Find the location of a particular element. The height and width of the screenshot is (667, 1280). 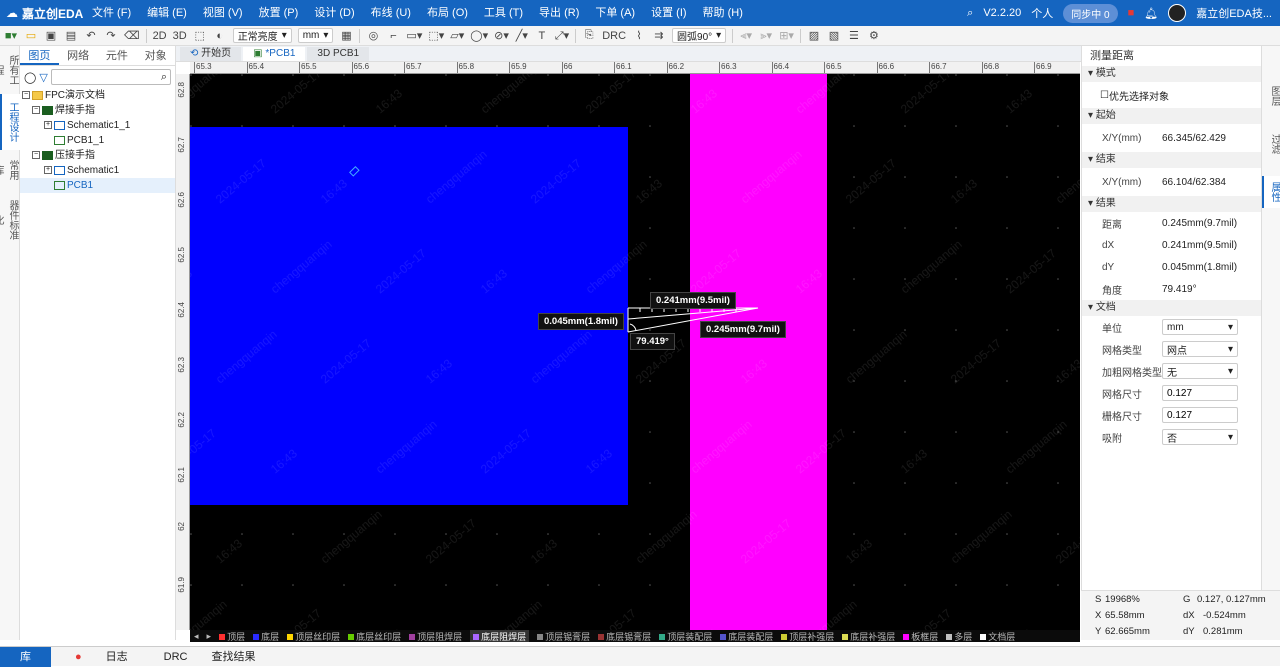

menu-tools: 工具 (T) is located at coordinates (503, 13).